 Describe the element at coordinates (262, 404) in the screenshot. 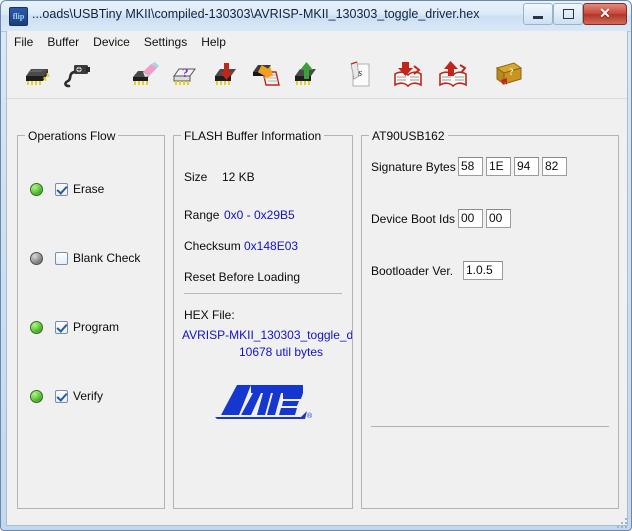

I see `atmel-logo: ®` at that location.